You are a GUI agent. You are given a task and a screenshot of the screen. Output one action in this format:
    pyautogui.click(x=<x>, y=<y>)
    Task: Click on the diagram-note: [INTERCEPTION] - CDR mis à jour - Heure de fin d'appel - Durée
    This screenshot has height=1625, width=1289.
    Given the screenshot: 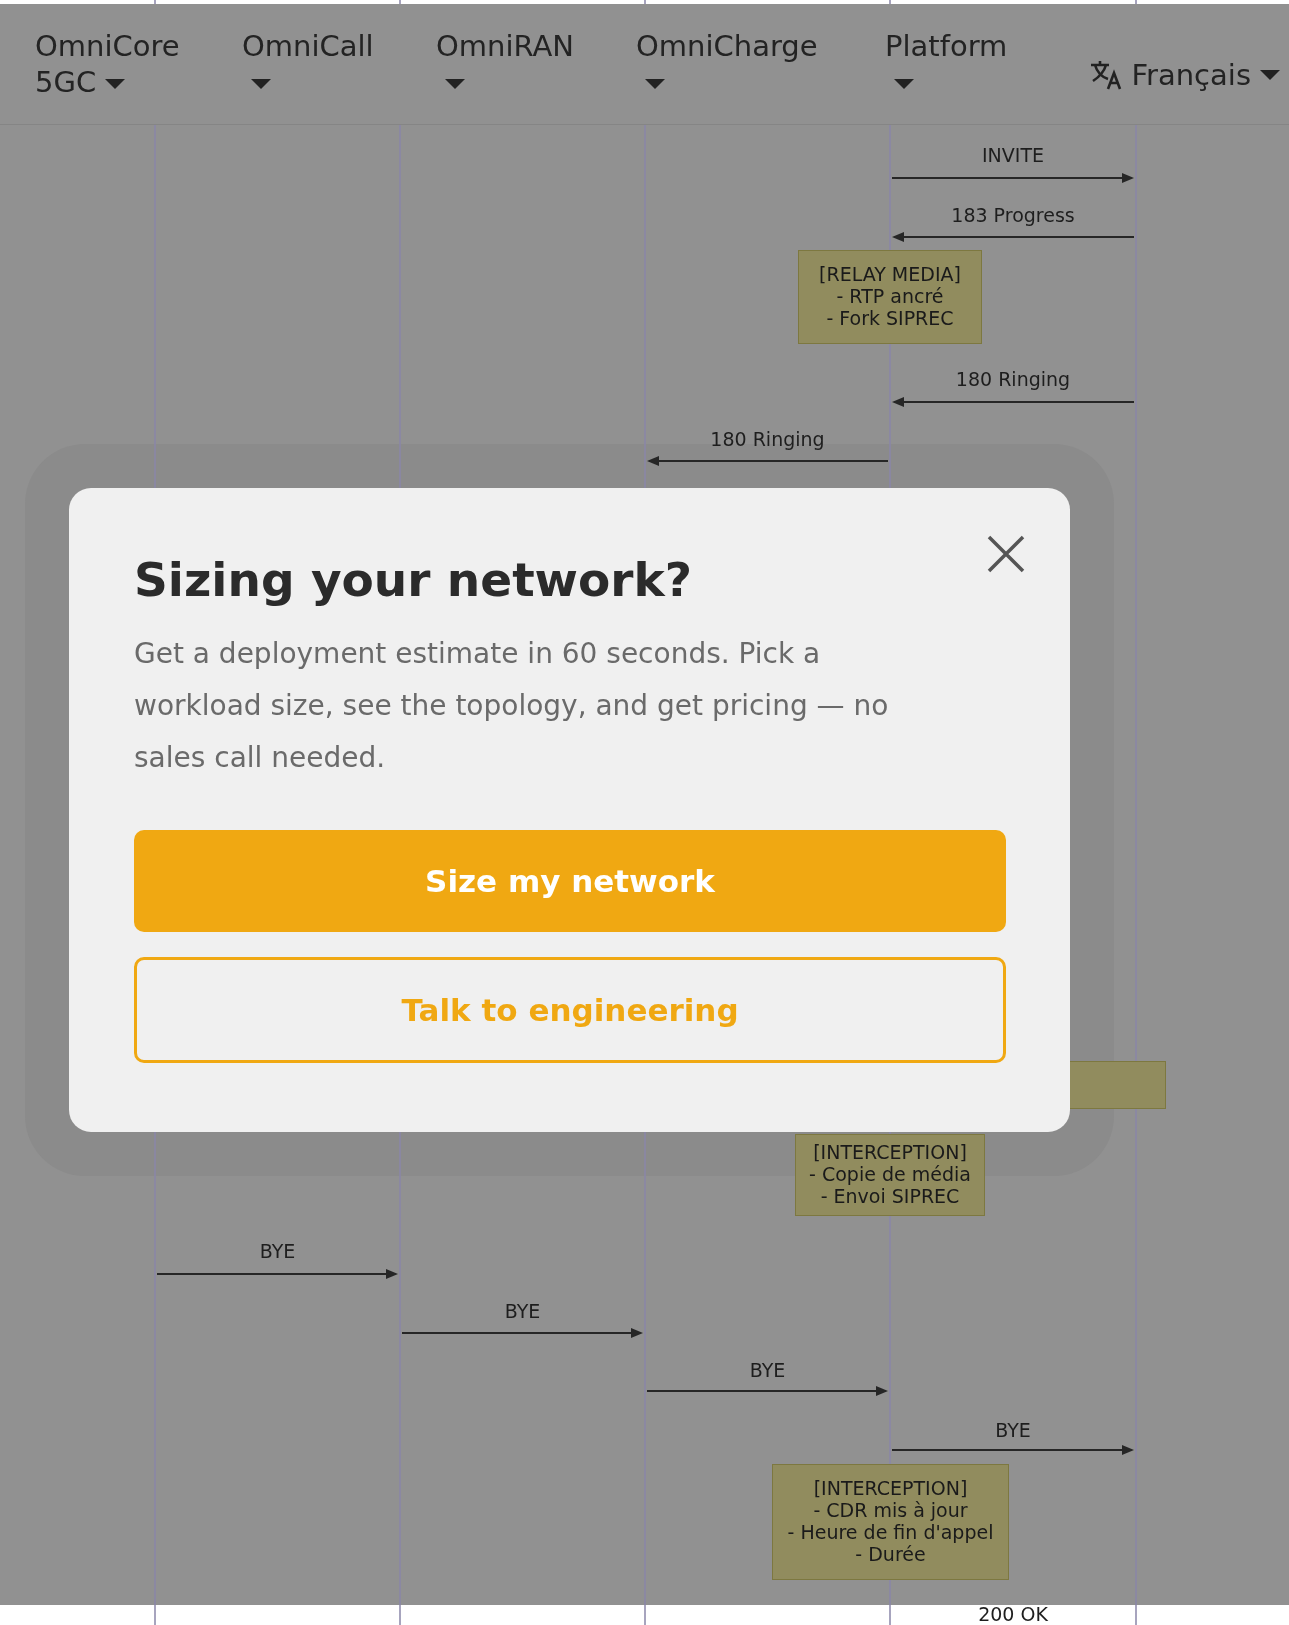 What is the action you would take?
    pyautogui.click(x=890, y=1522)
    